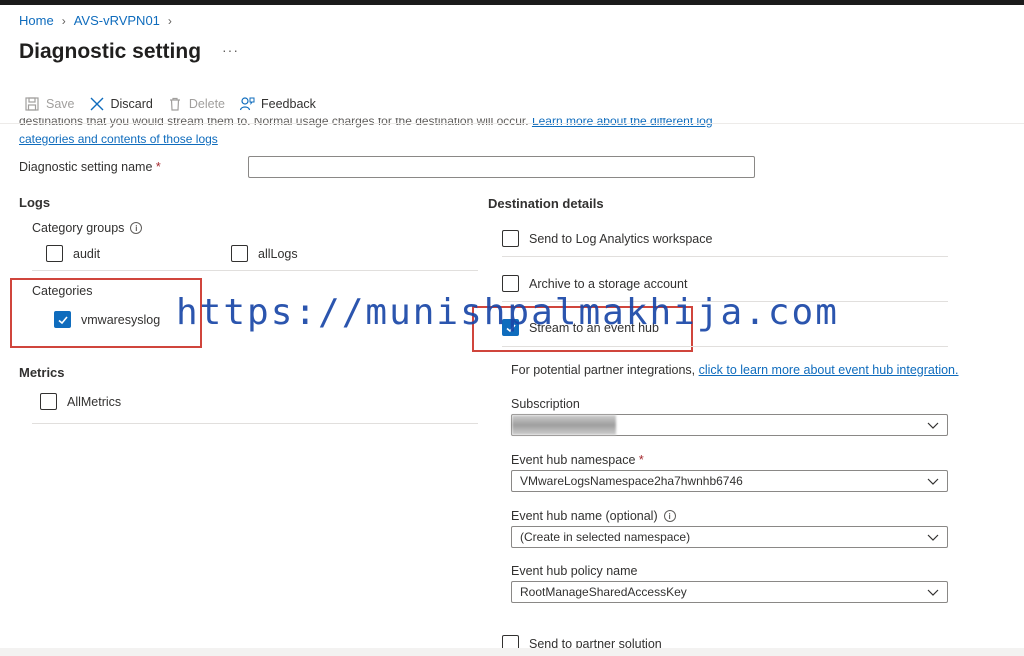 The width and height of the screenshot is (1024, 656). I want to click on top-bar, so click(512, 2).